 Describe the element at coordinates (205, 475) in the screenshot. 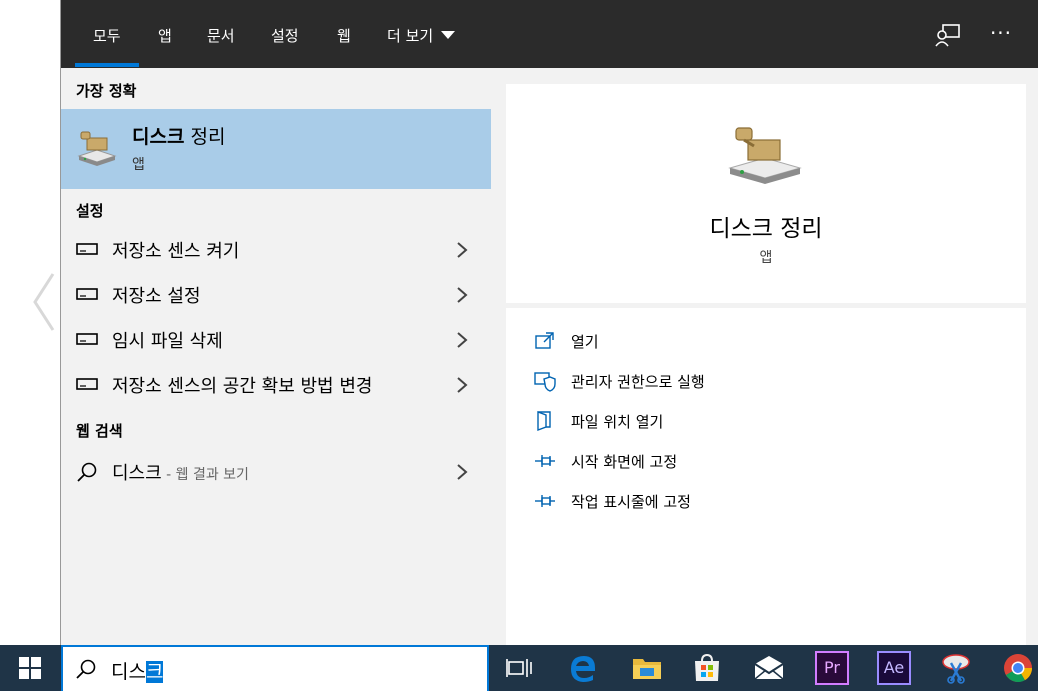

I see `web-search-suffix: - 웹 결과 보기` at that location.